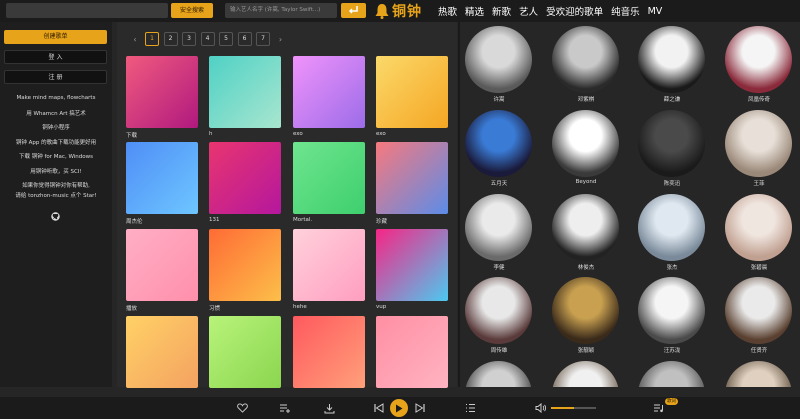 This screenshot has width=800, height=419. Describe the element at coordinates (501, 11) in the screenshot. I see `nav-item-2: 新歌` at that location.